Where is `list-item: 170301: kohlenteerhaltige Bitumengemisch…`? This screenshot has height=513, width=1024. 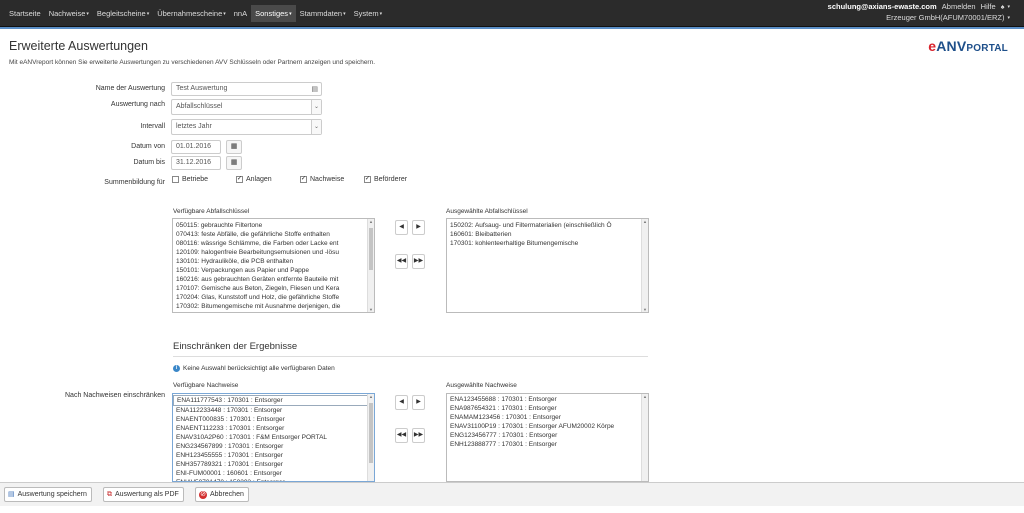 list-item: 170301: kohlenteerhaltige Bitumengemisch… is located at coordinates (547, 243).